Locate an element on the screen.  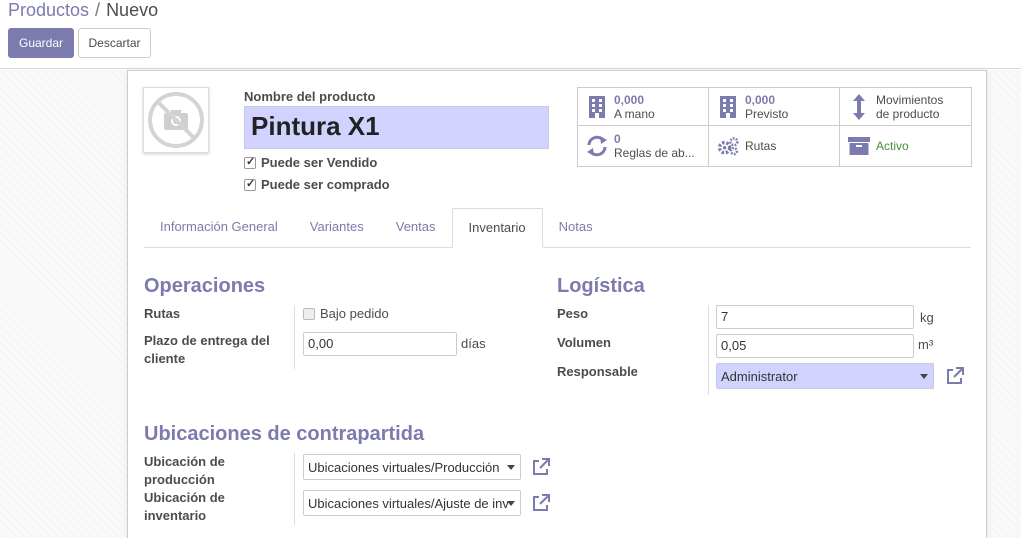
product-moves-button: Movimientos de producto is located at coordinates (905, 107).